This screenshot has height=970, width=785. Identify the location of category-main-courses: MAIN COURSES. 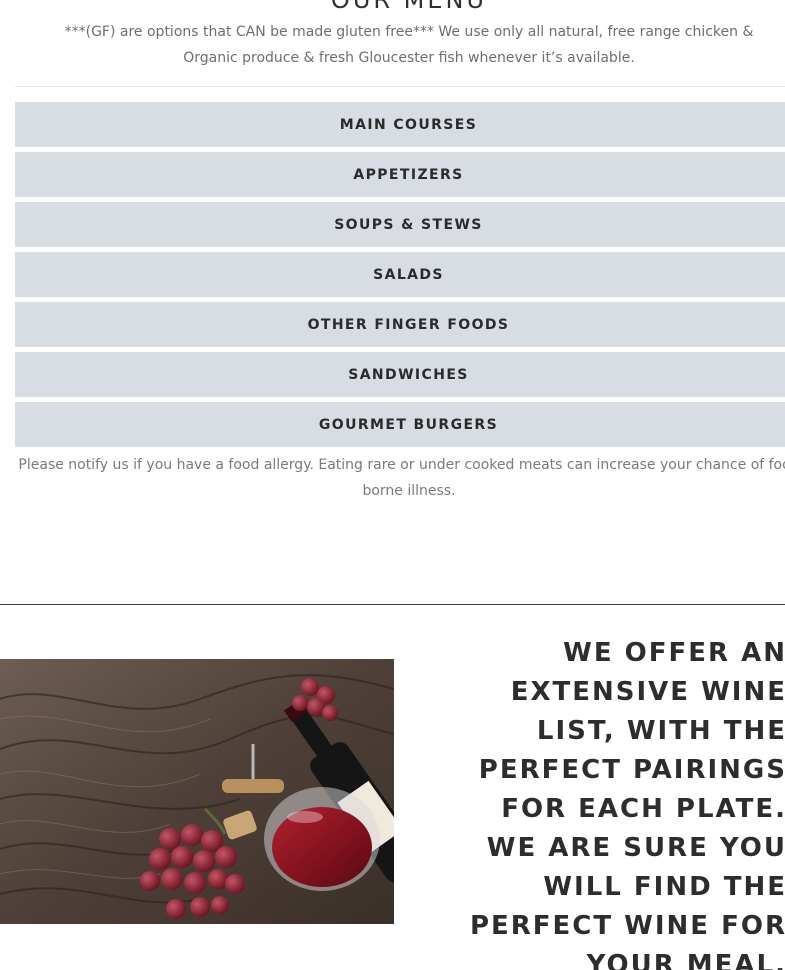
(400, 124).